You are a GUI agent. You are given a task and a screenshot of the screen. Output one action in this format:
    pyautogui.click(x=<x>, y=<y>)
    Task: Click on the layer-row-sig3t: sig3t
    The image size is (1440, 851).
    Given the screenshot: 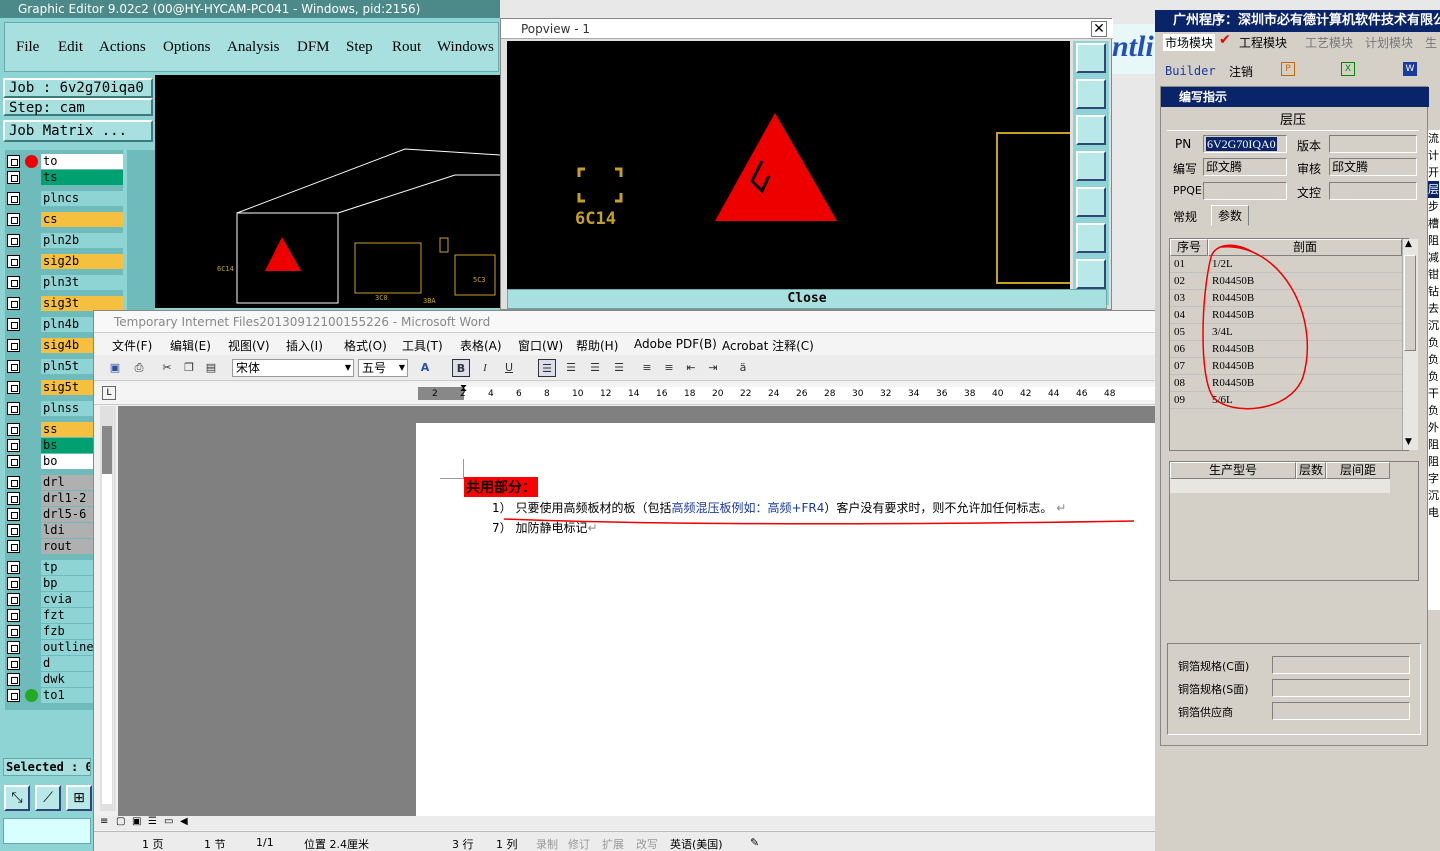 What is the action you would take?
    pyautogui.click(x=66, y=303)
    